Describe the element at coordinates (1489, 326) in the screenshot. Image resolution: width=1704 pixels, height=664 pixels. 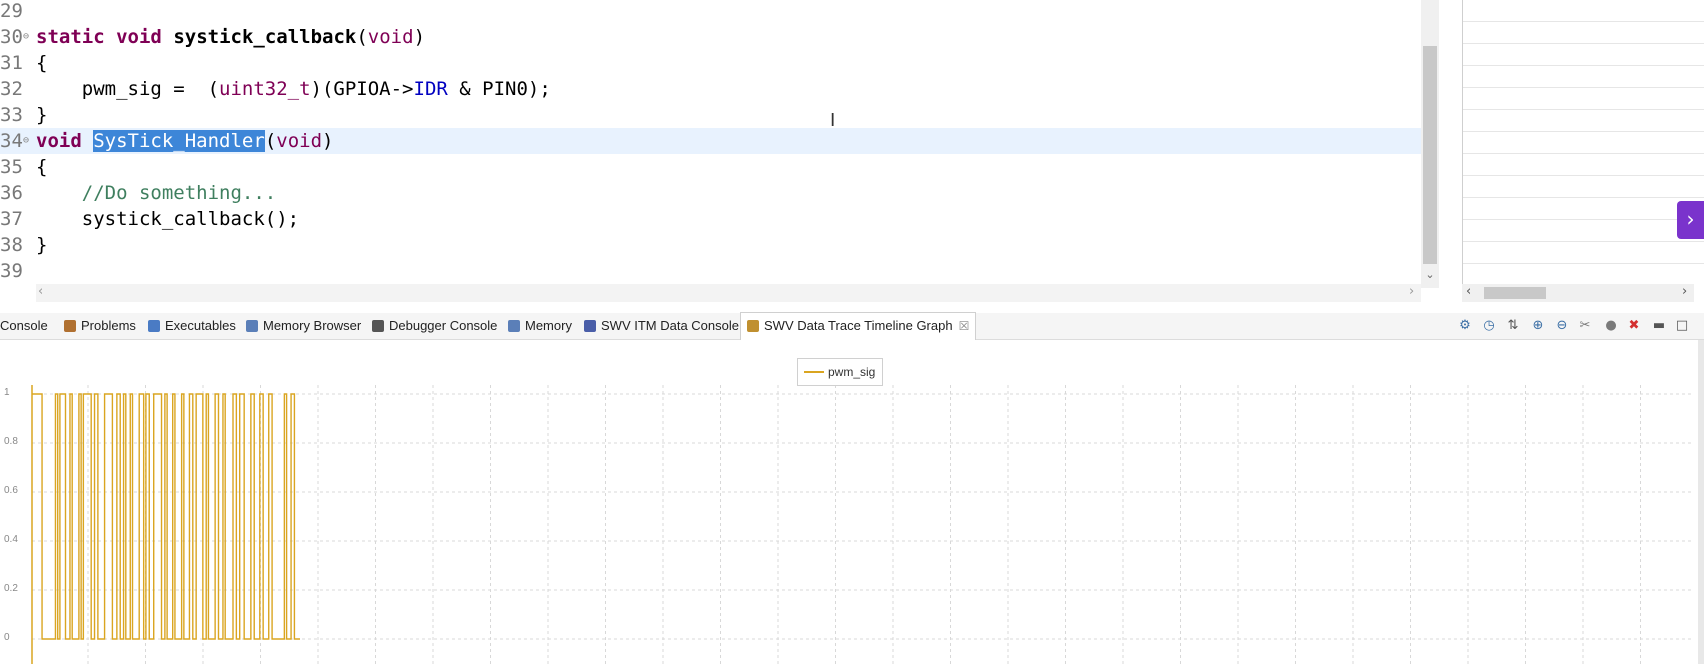
I see `time-icon: ◷` at that location.